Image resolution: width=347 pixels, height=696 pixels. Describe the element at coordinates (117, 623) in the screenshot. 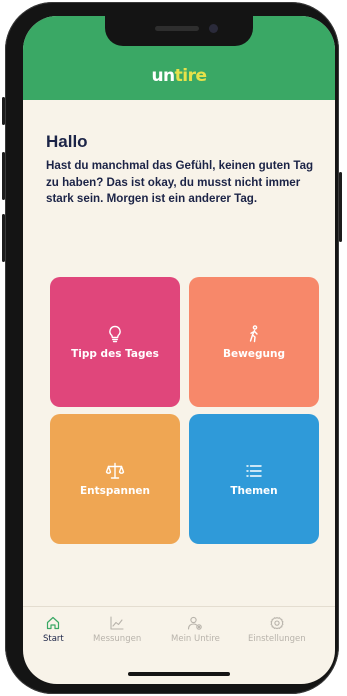

I see `chart-icon` at that location.